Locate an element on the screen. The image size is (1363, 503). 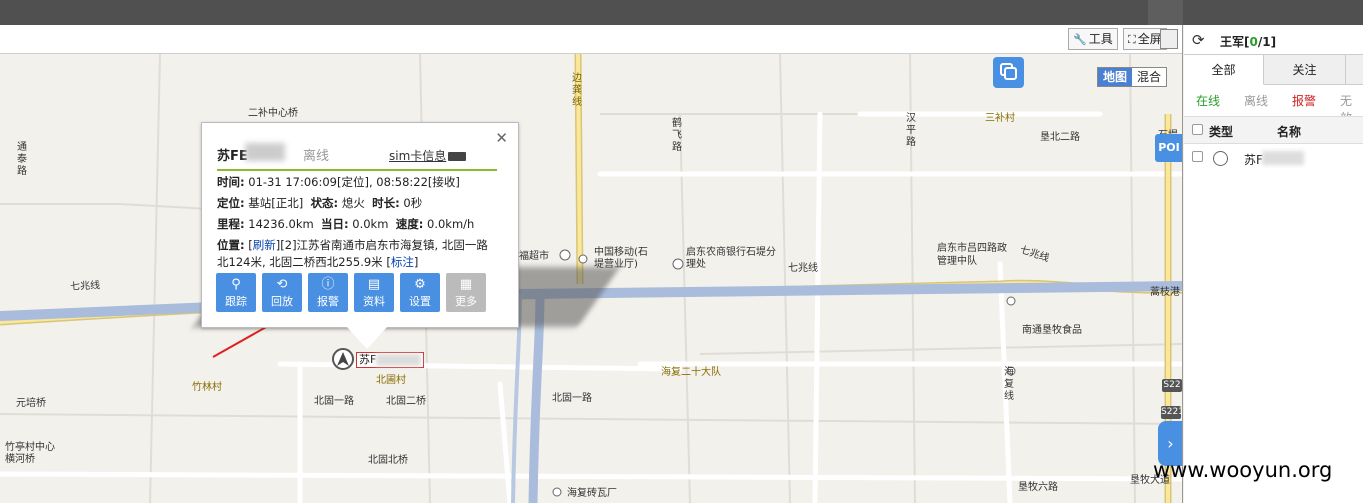
mileage-line: 里程: 14236.0km 当日: 0.0km 速度: 0.0km/h is located at coordinates (346, 224).